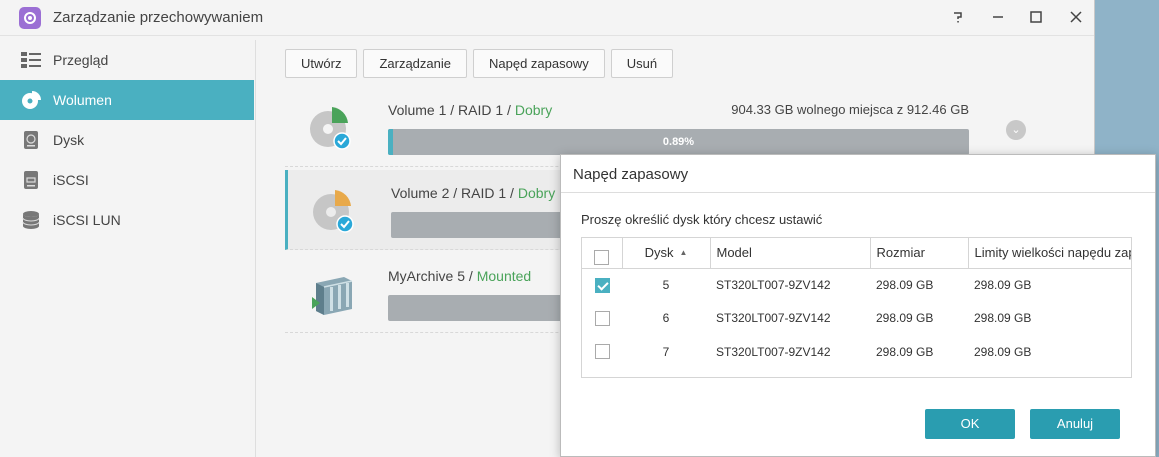 Image resolution: width=1159 pixels, height=457 pixels. Describe the element at coordinates (127, 220) in the screenshot. I see `sidebar-item-iscsi-lun: iSCSI LUN` at that location.